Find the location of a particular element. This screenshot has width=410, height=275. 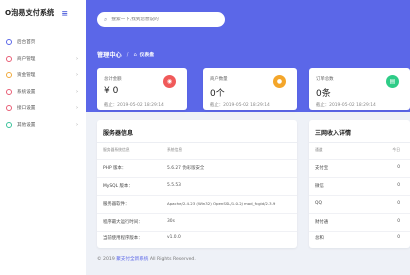

users-icon: ● is located at coordinates (279, 81).